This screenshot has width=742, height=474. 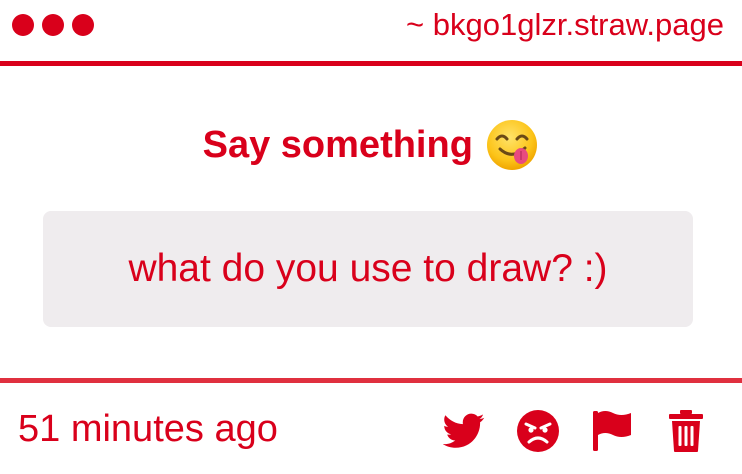 What do you see at coordinates (148, 429) in the screenshot?
I see `timestamp: 51 minutes ago` at bounding box center [148, 429].